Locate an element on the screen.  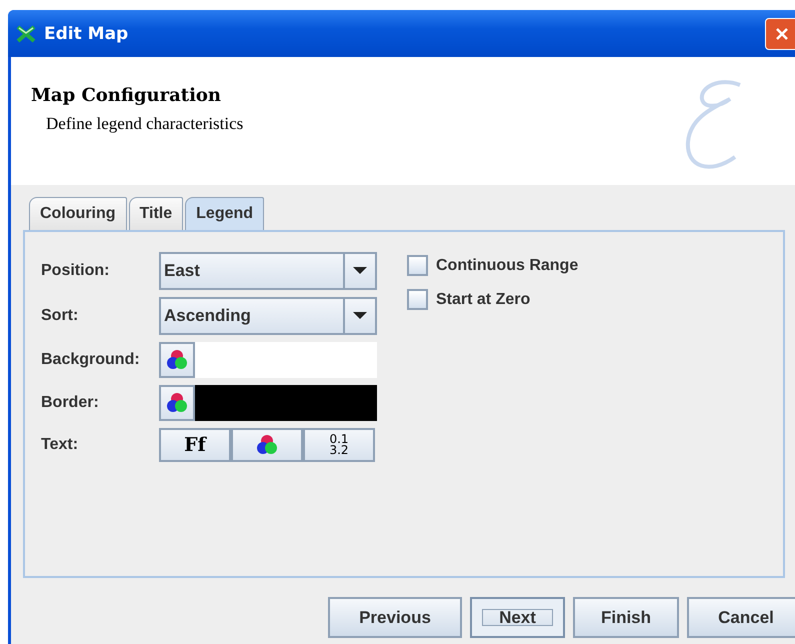
wizard-button: Previous is located at coordinates (395, 617).